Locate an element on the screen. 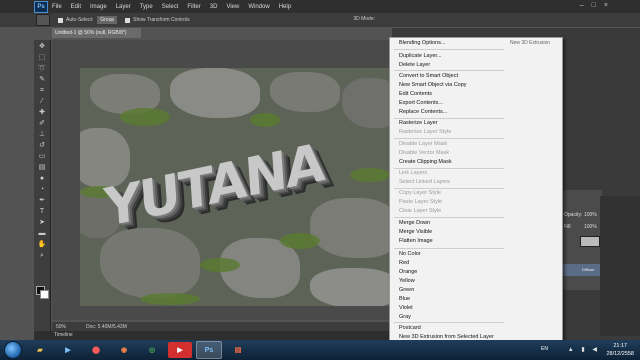 This screenshot has width=640, height=360. gradient-tool-icon: ▤ is located at coordinates (42, 168).